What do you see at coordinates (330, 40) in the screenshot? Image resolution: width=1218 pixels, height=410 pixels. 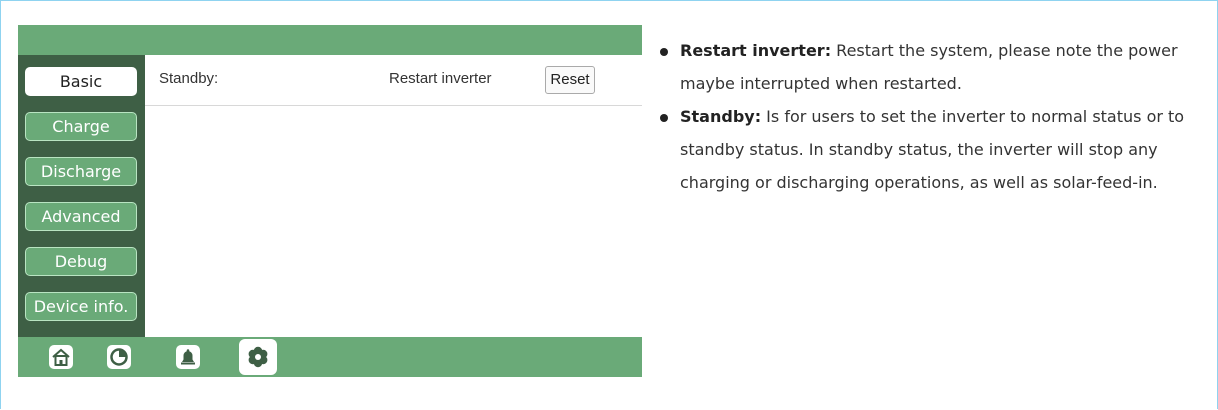 I see `screen-top-bar` at bounding box center [330, 40].